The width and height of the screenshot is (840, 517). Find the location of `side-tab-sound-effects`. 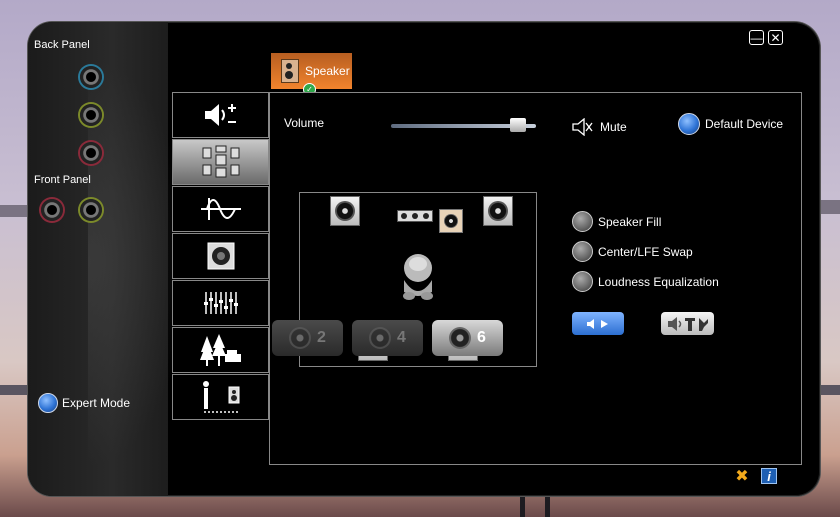

side-tab-sound-effects is located at coordinates (220, 209).